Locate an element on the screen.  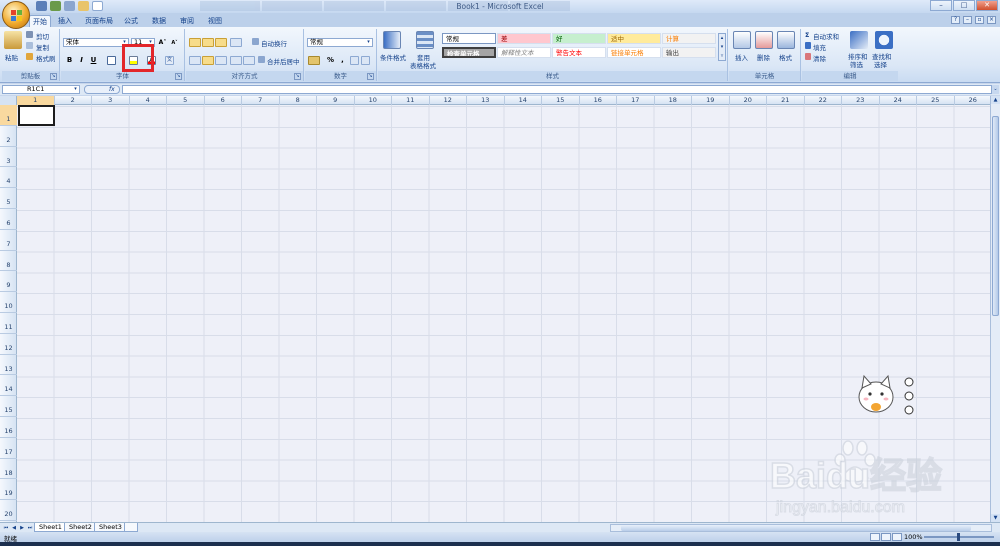
row-header: 7 is located at coordinates (8, 240).